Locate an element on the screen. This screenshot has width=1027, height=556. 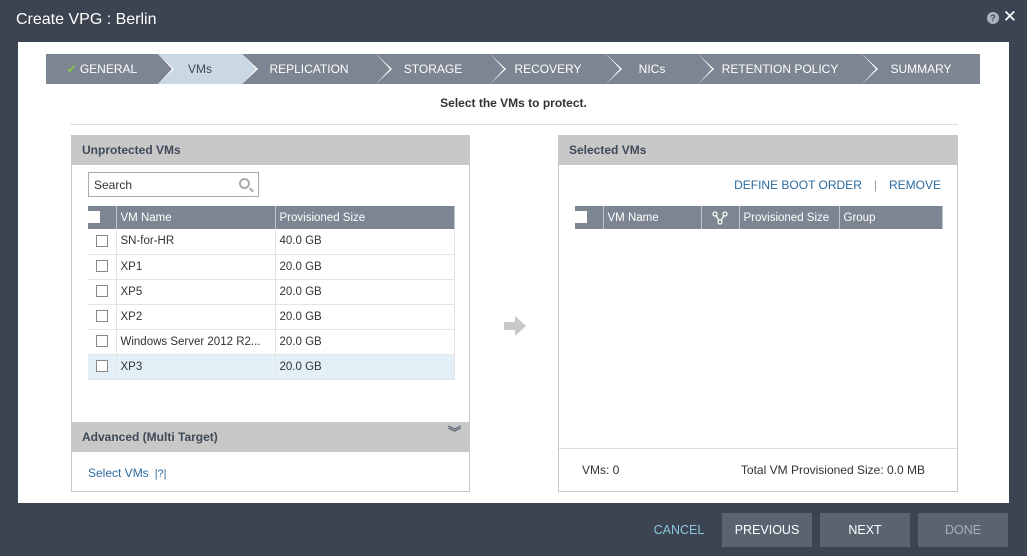
table-row: XP1 20.0 GB is located at coordinates (271, 267).